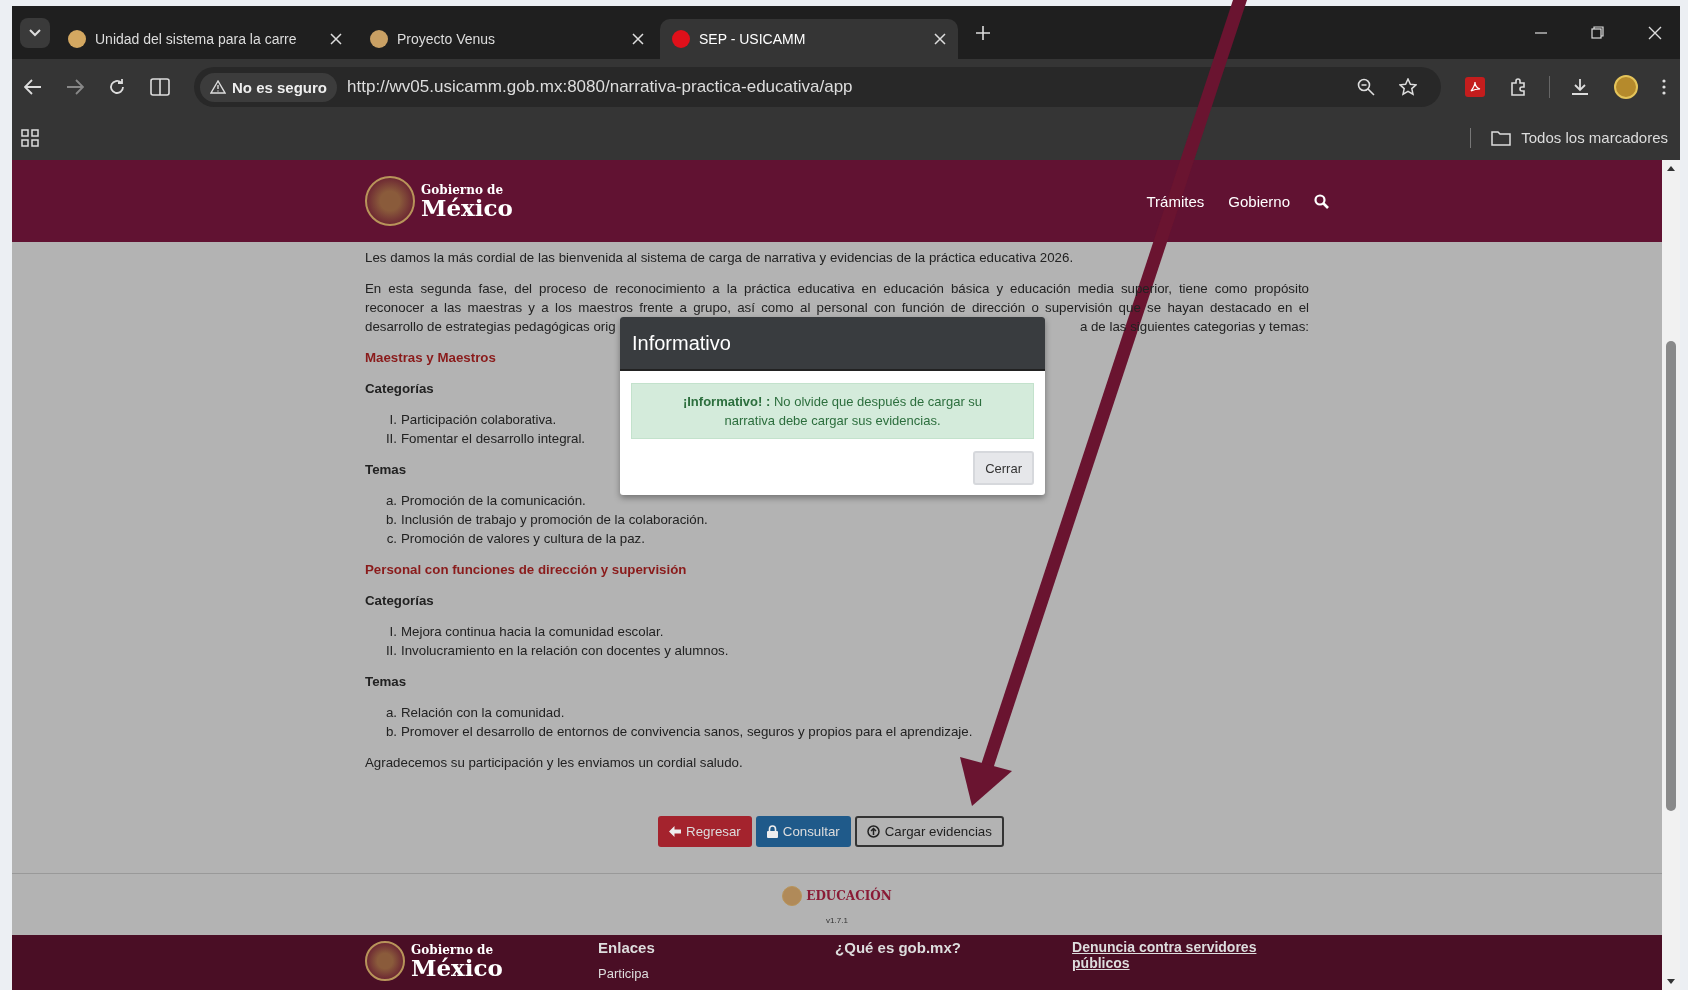 The width and height of the screenshot is (1688, 990). Describe the element at coordinates (1321, 201) in the screenshot. I see `search-icon` at that location.